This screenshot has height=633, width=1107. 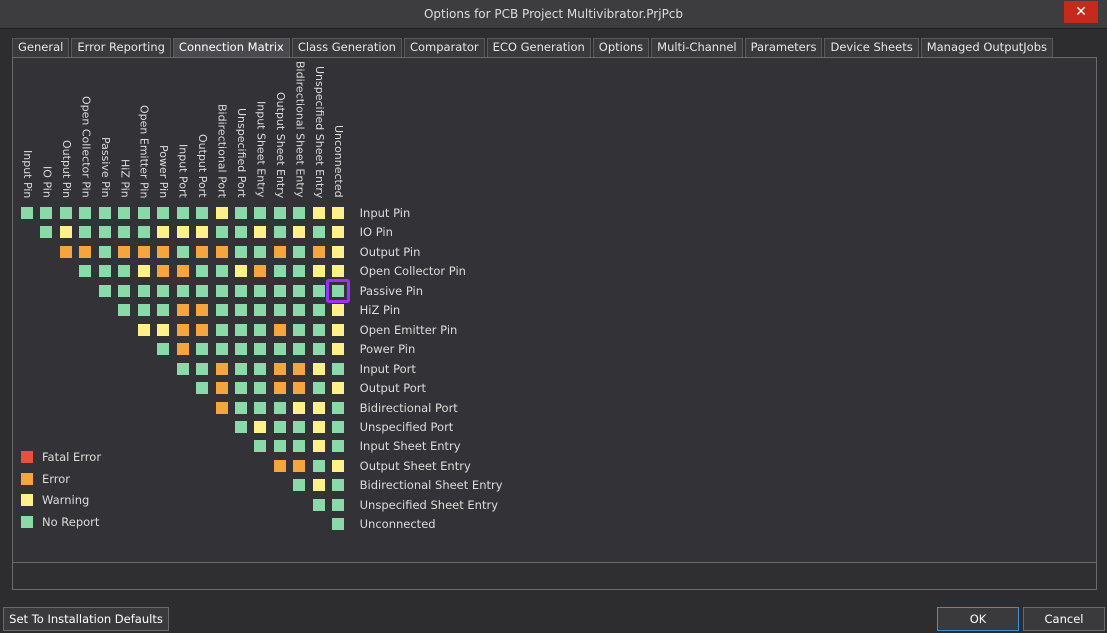 I want to click on matrix-cell-passive-pin-passive-pin, so click(x=104, y=290).